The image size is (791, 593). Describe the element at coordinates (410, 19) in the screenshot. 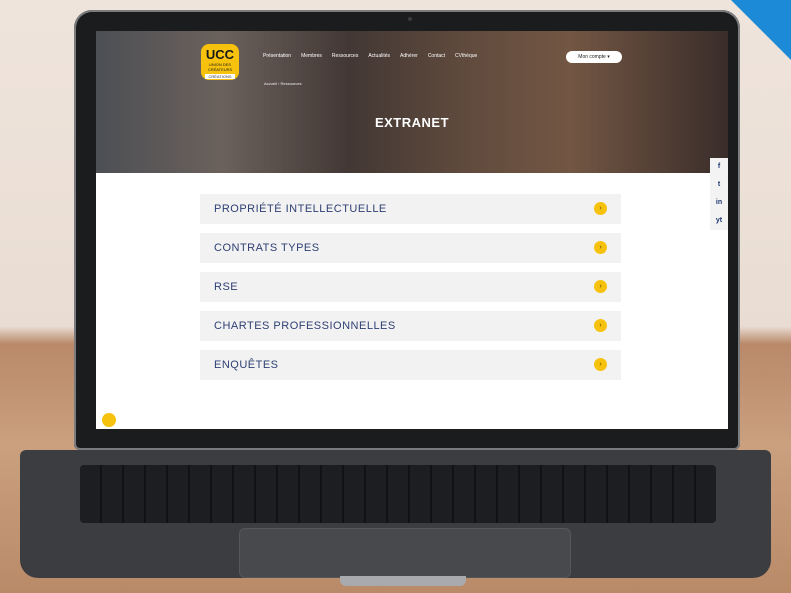

I see `camera-icon` at that location.